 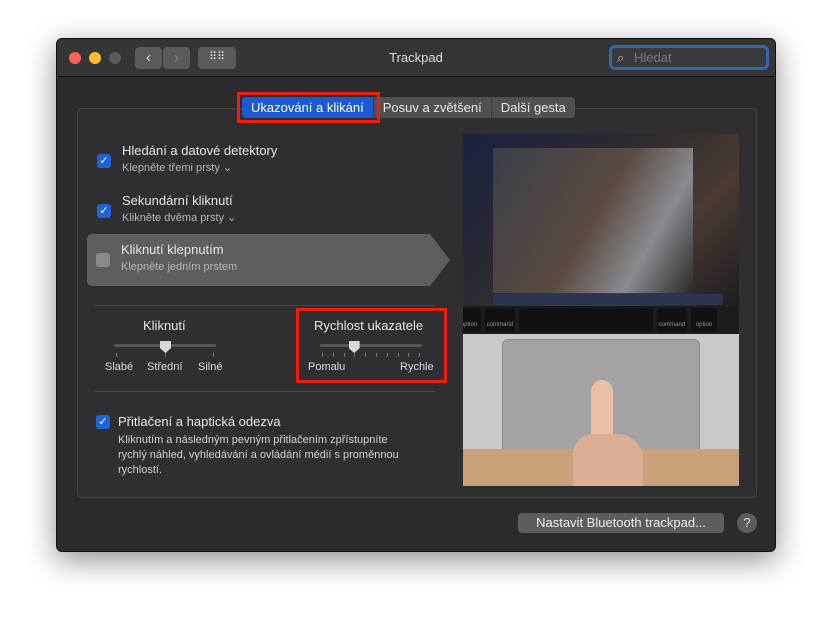 What do you see at coordinates (103, 260) in the screenshot?
I see `checkbox-tap-to-click` at bounding box center [103, 260].